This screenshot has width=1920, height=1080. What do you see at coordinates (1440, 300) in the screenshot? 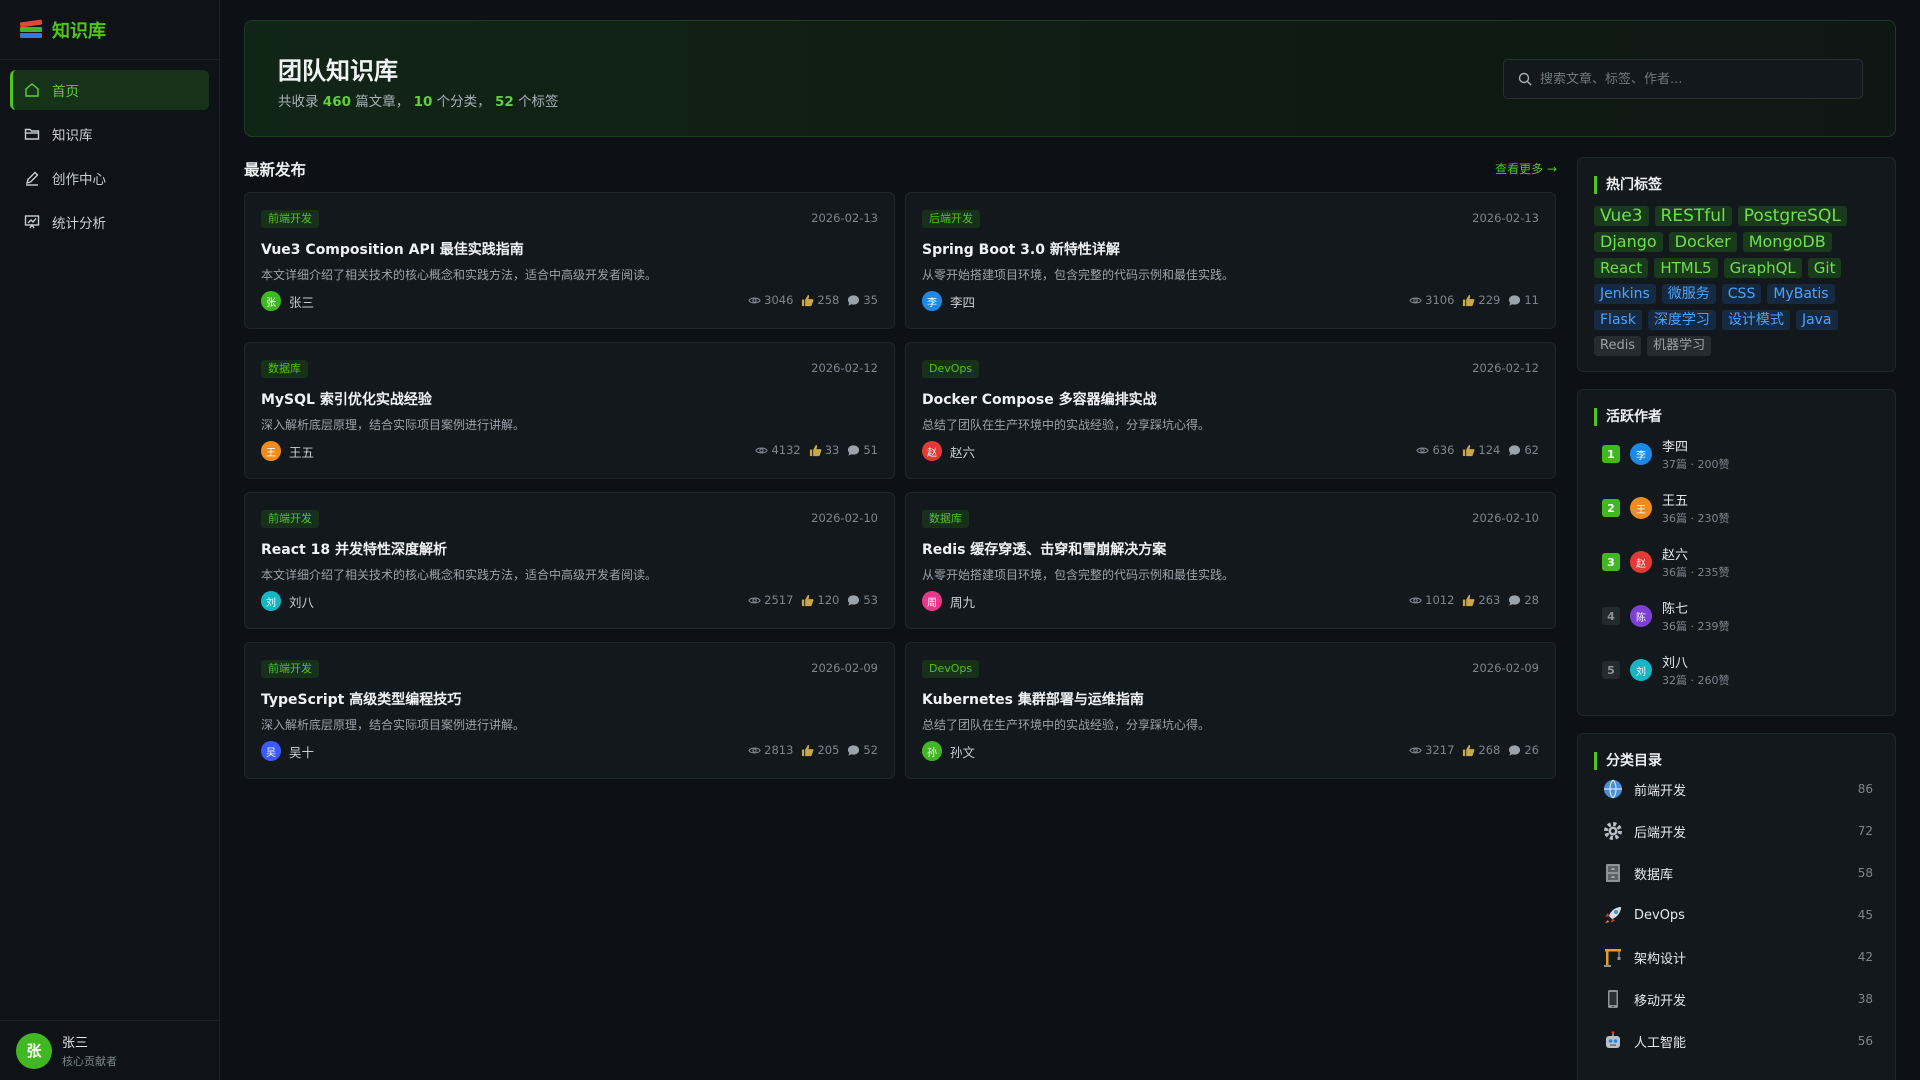
I see `views-value: 3106` at bounding box center [1440, 300].